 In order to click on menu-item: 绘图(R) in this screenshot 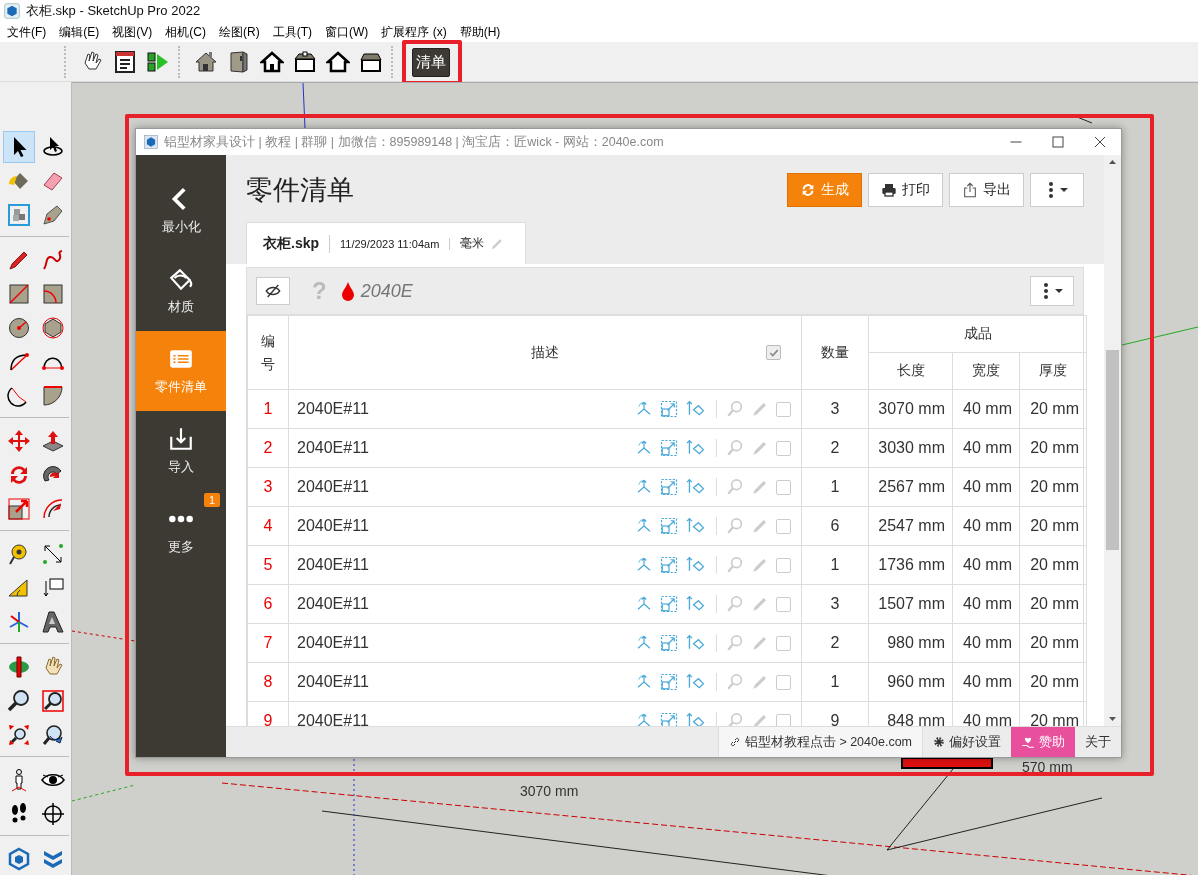, I will do `click(243, 32)`.